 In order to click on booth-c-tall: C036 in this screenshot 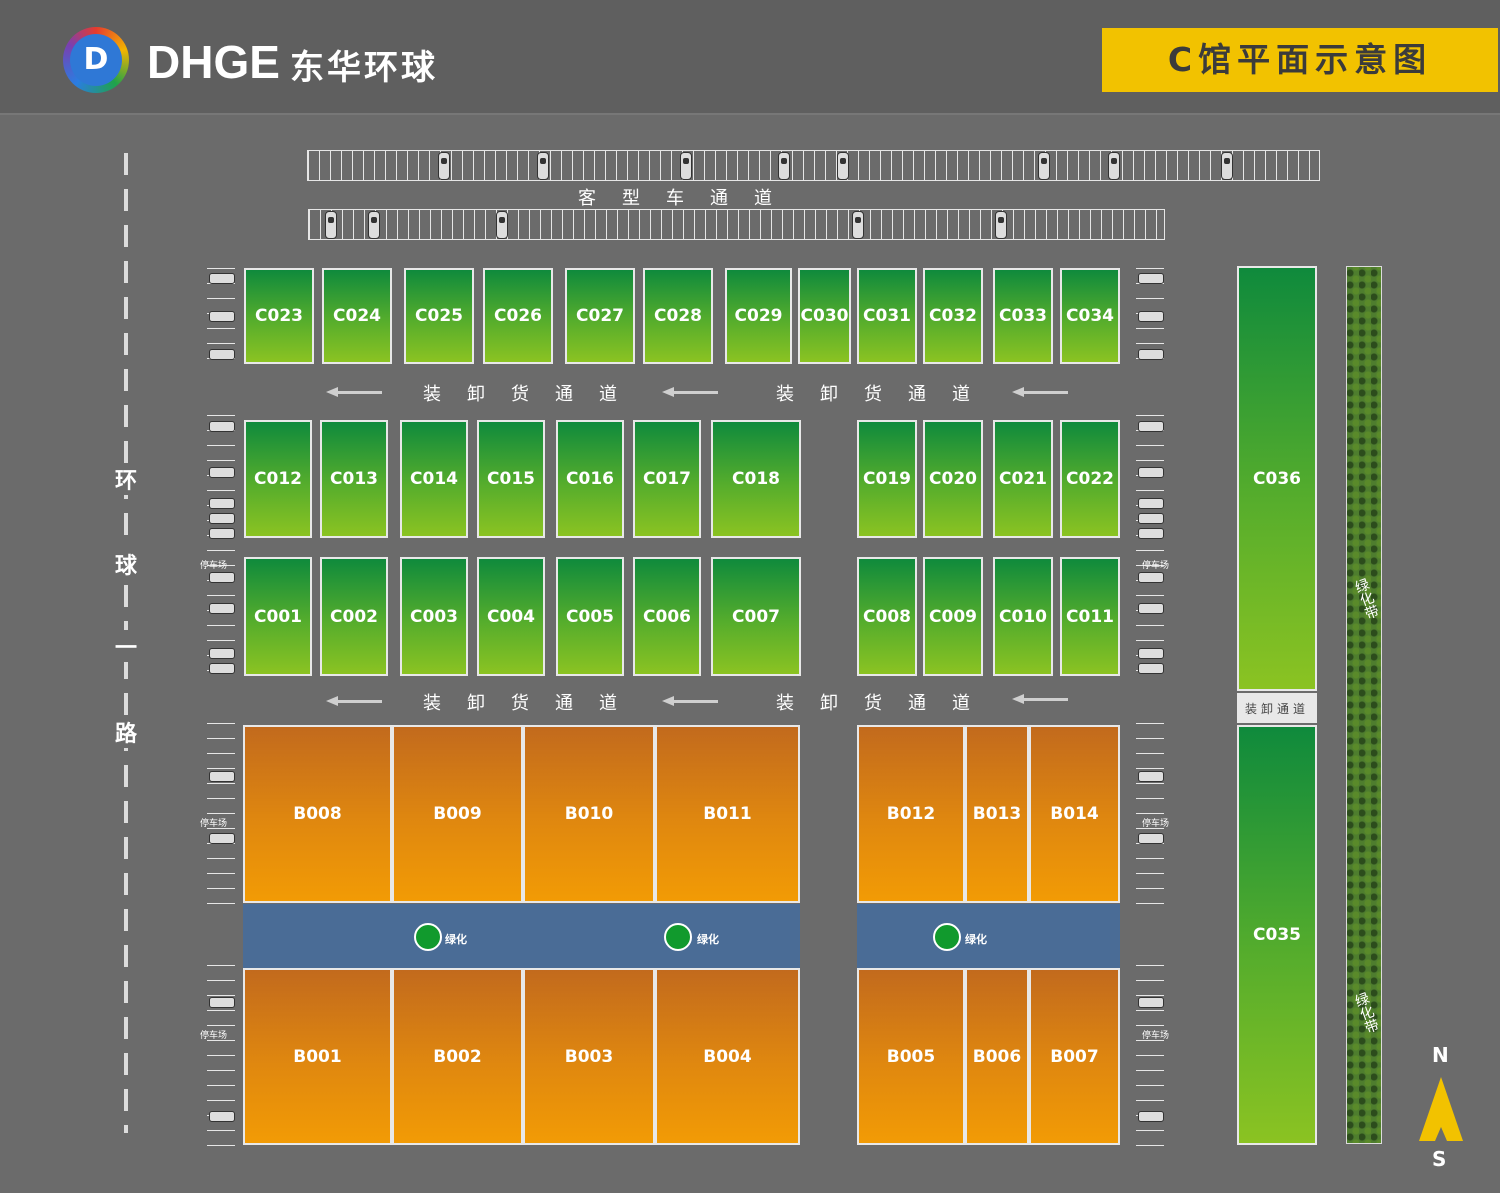, I will do `click(1277, 478)`.